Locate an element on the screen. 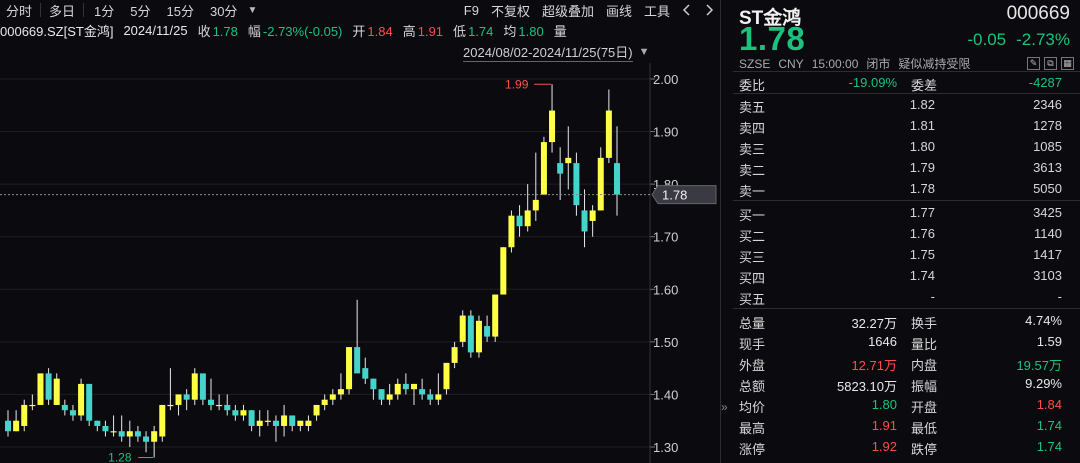 The height and width of the screenshot is (463, 1080). overlay-button: 超级叠加 is located at coordinates (568, 10).